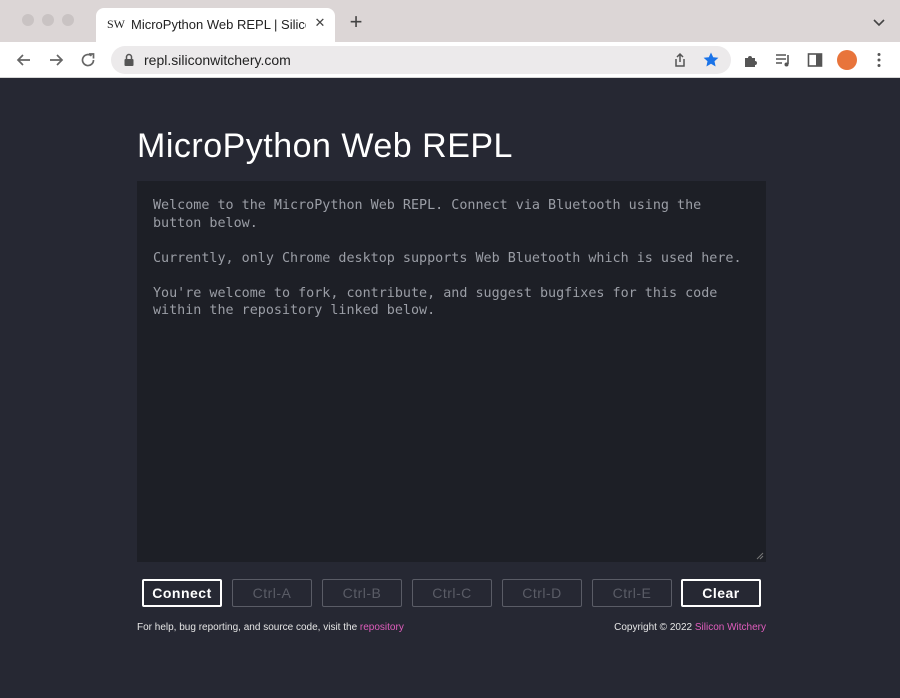  What do you see at coordinates (879, 60) in the screenshot?
I see `menu-icon` at bounding box center [879, 60].